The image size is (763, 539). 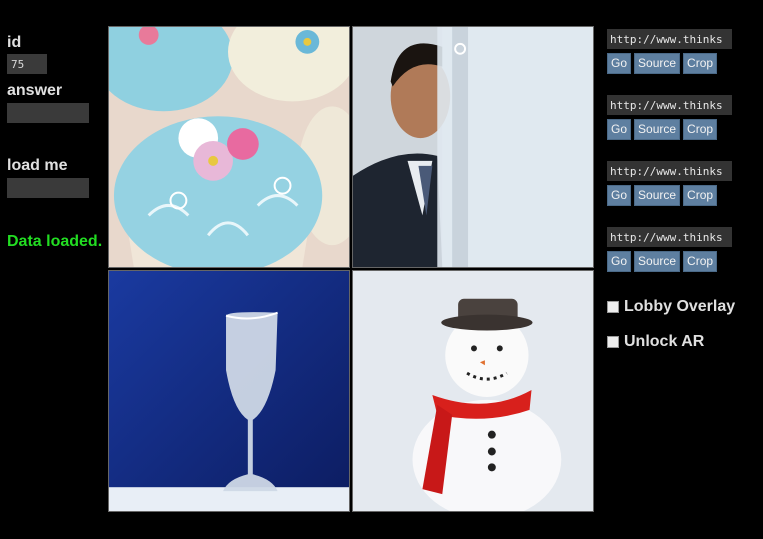 What do you see at coordinates (27, 64) in the screenshot?
I see `id-input` at bounding box center [27, 64].